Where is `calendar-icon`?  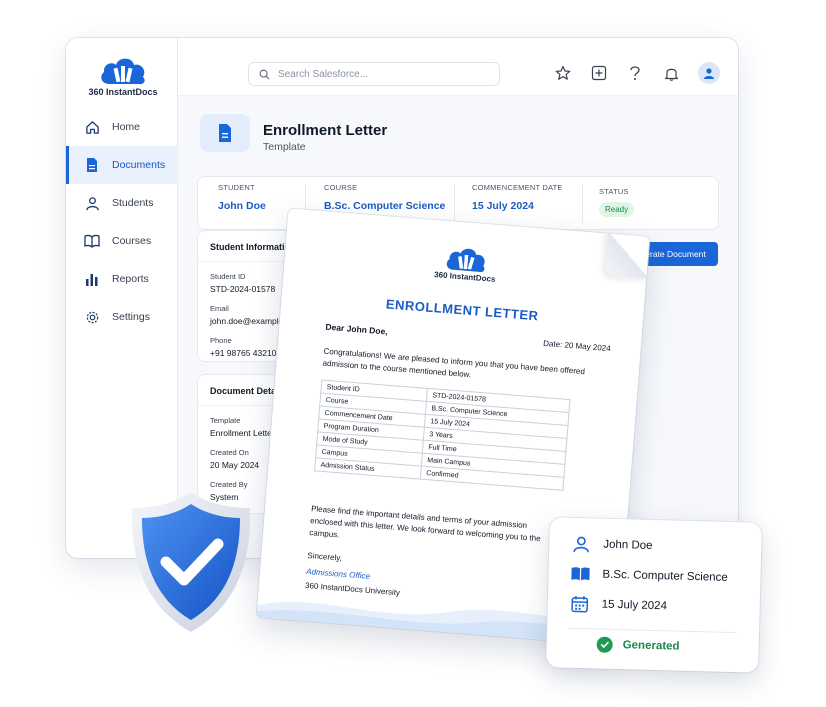 calendar-icon is located at coordinates (579, 604).